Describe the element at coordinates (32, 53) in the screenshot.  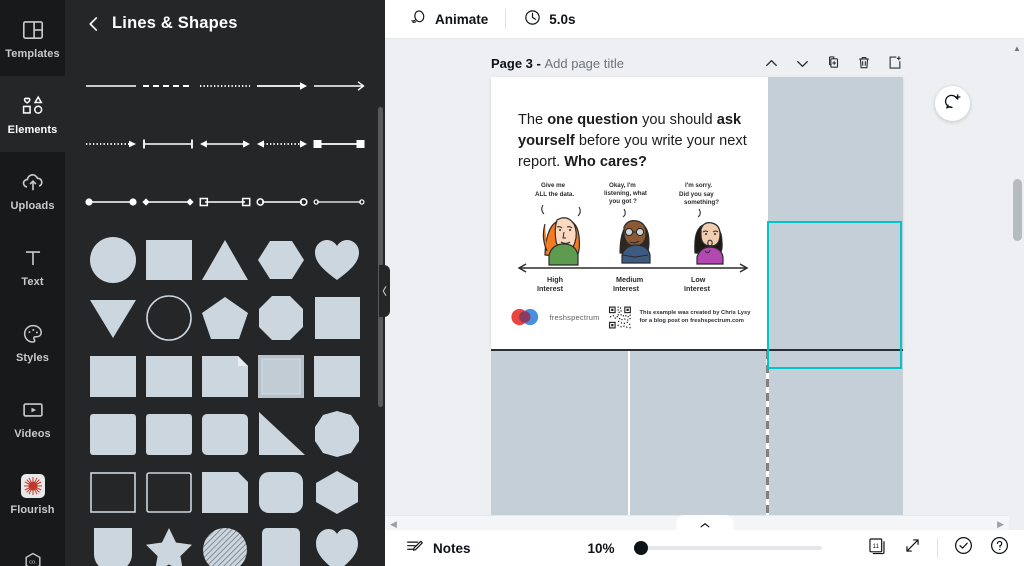
I see `sidebar-label-templates: Templates` at that location.